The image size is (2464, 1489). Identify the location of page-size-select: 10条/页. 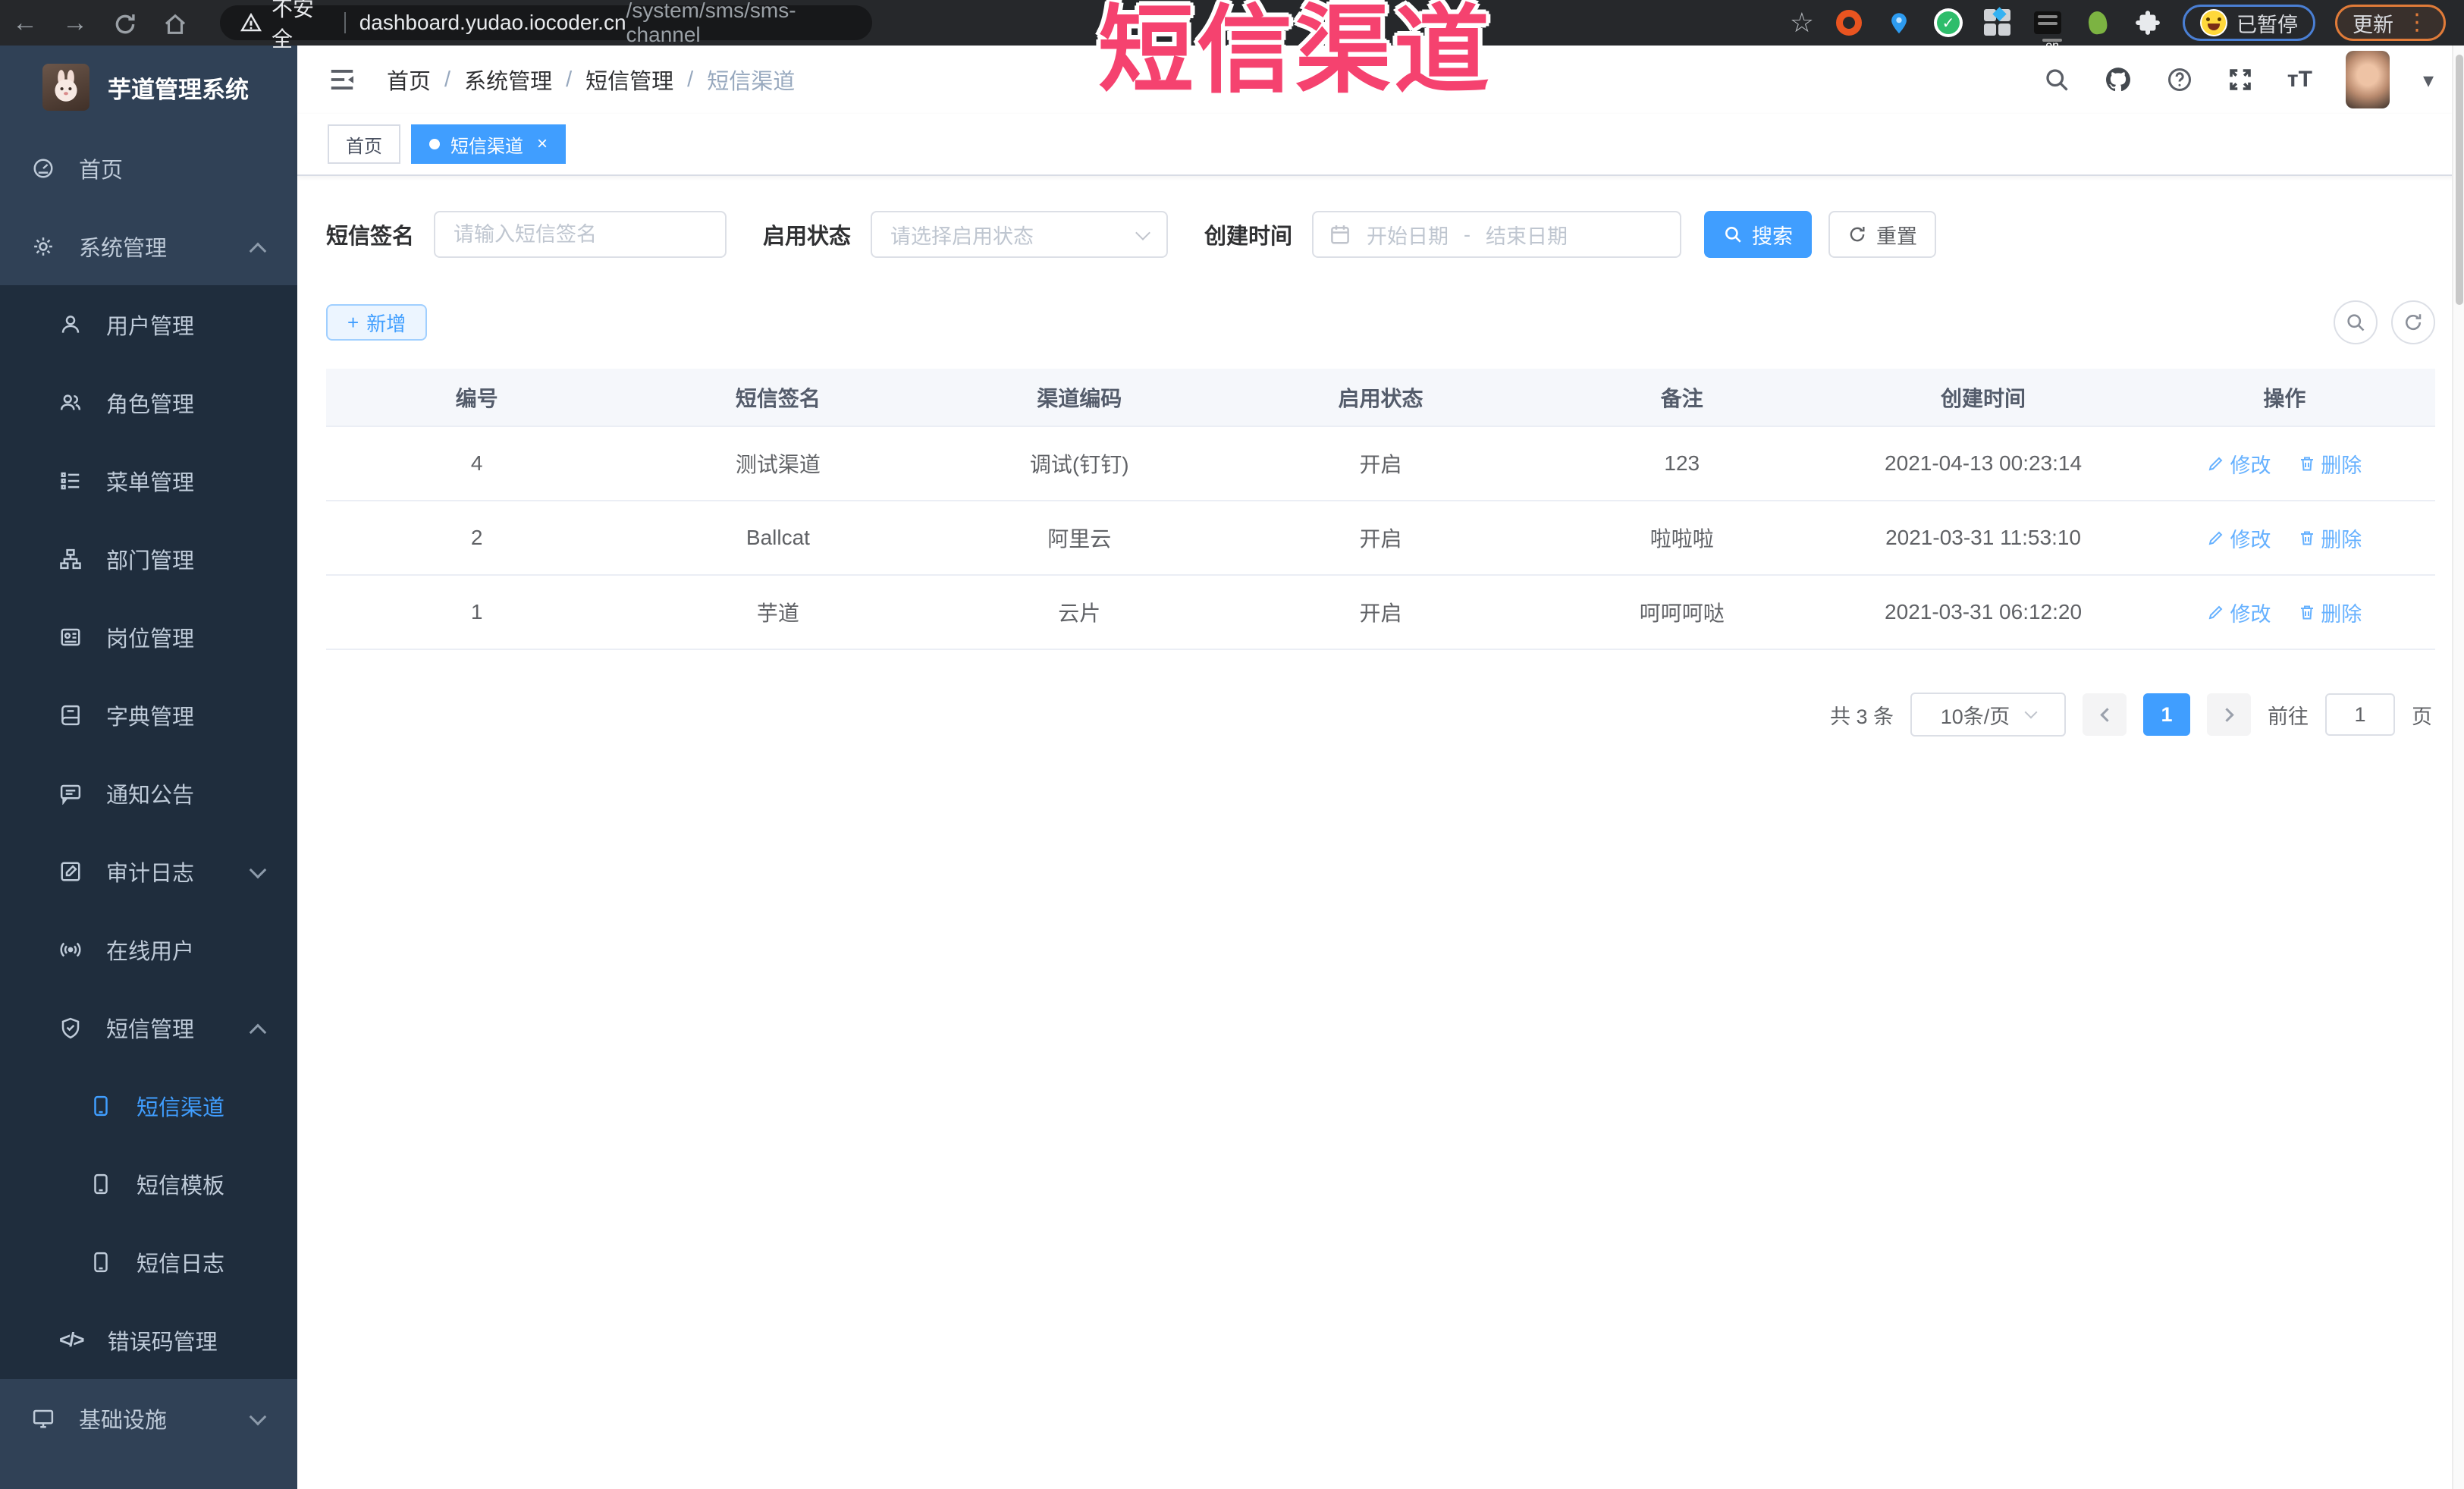
(1988, 715).